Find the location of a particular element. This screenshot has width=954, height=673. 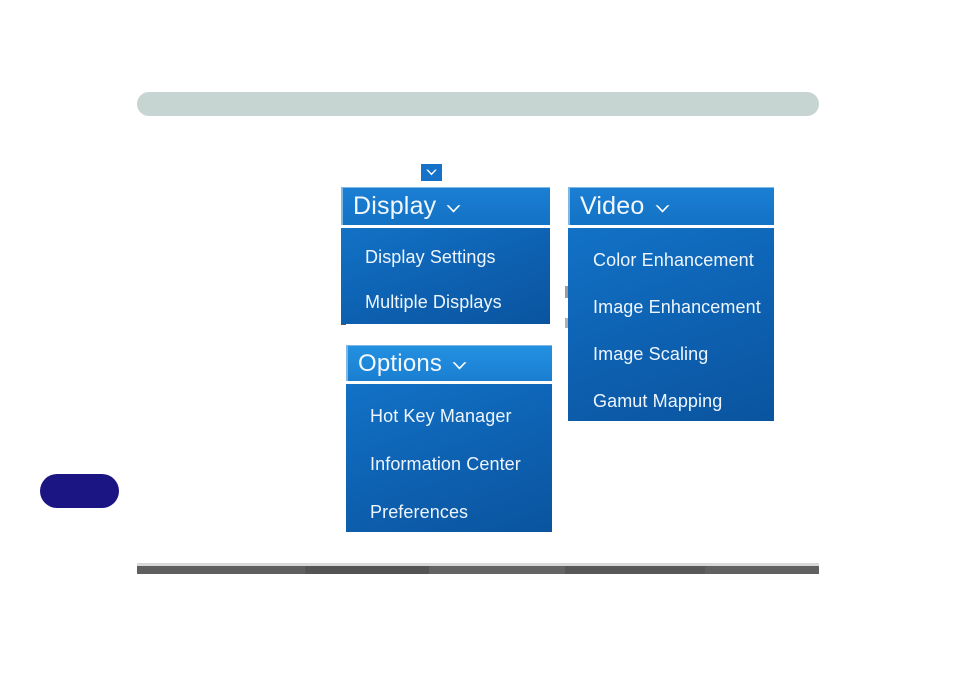

menu-item-image-scaling: Image Scaling is located at coordinates (671, 353).